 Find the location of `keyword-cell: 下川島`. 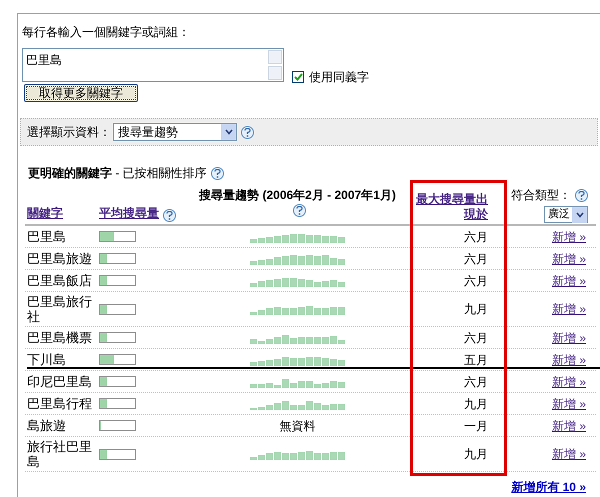

keyword-cell: 下川島 is located at coordinates (46, 359).